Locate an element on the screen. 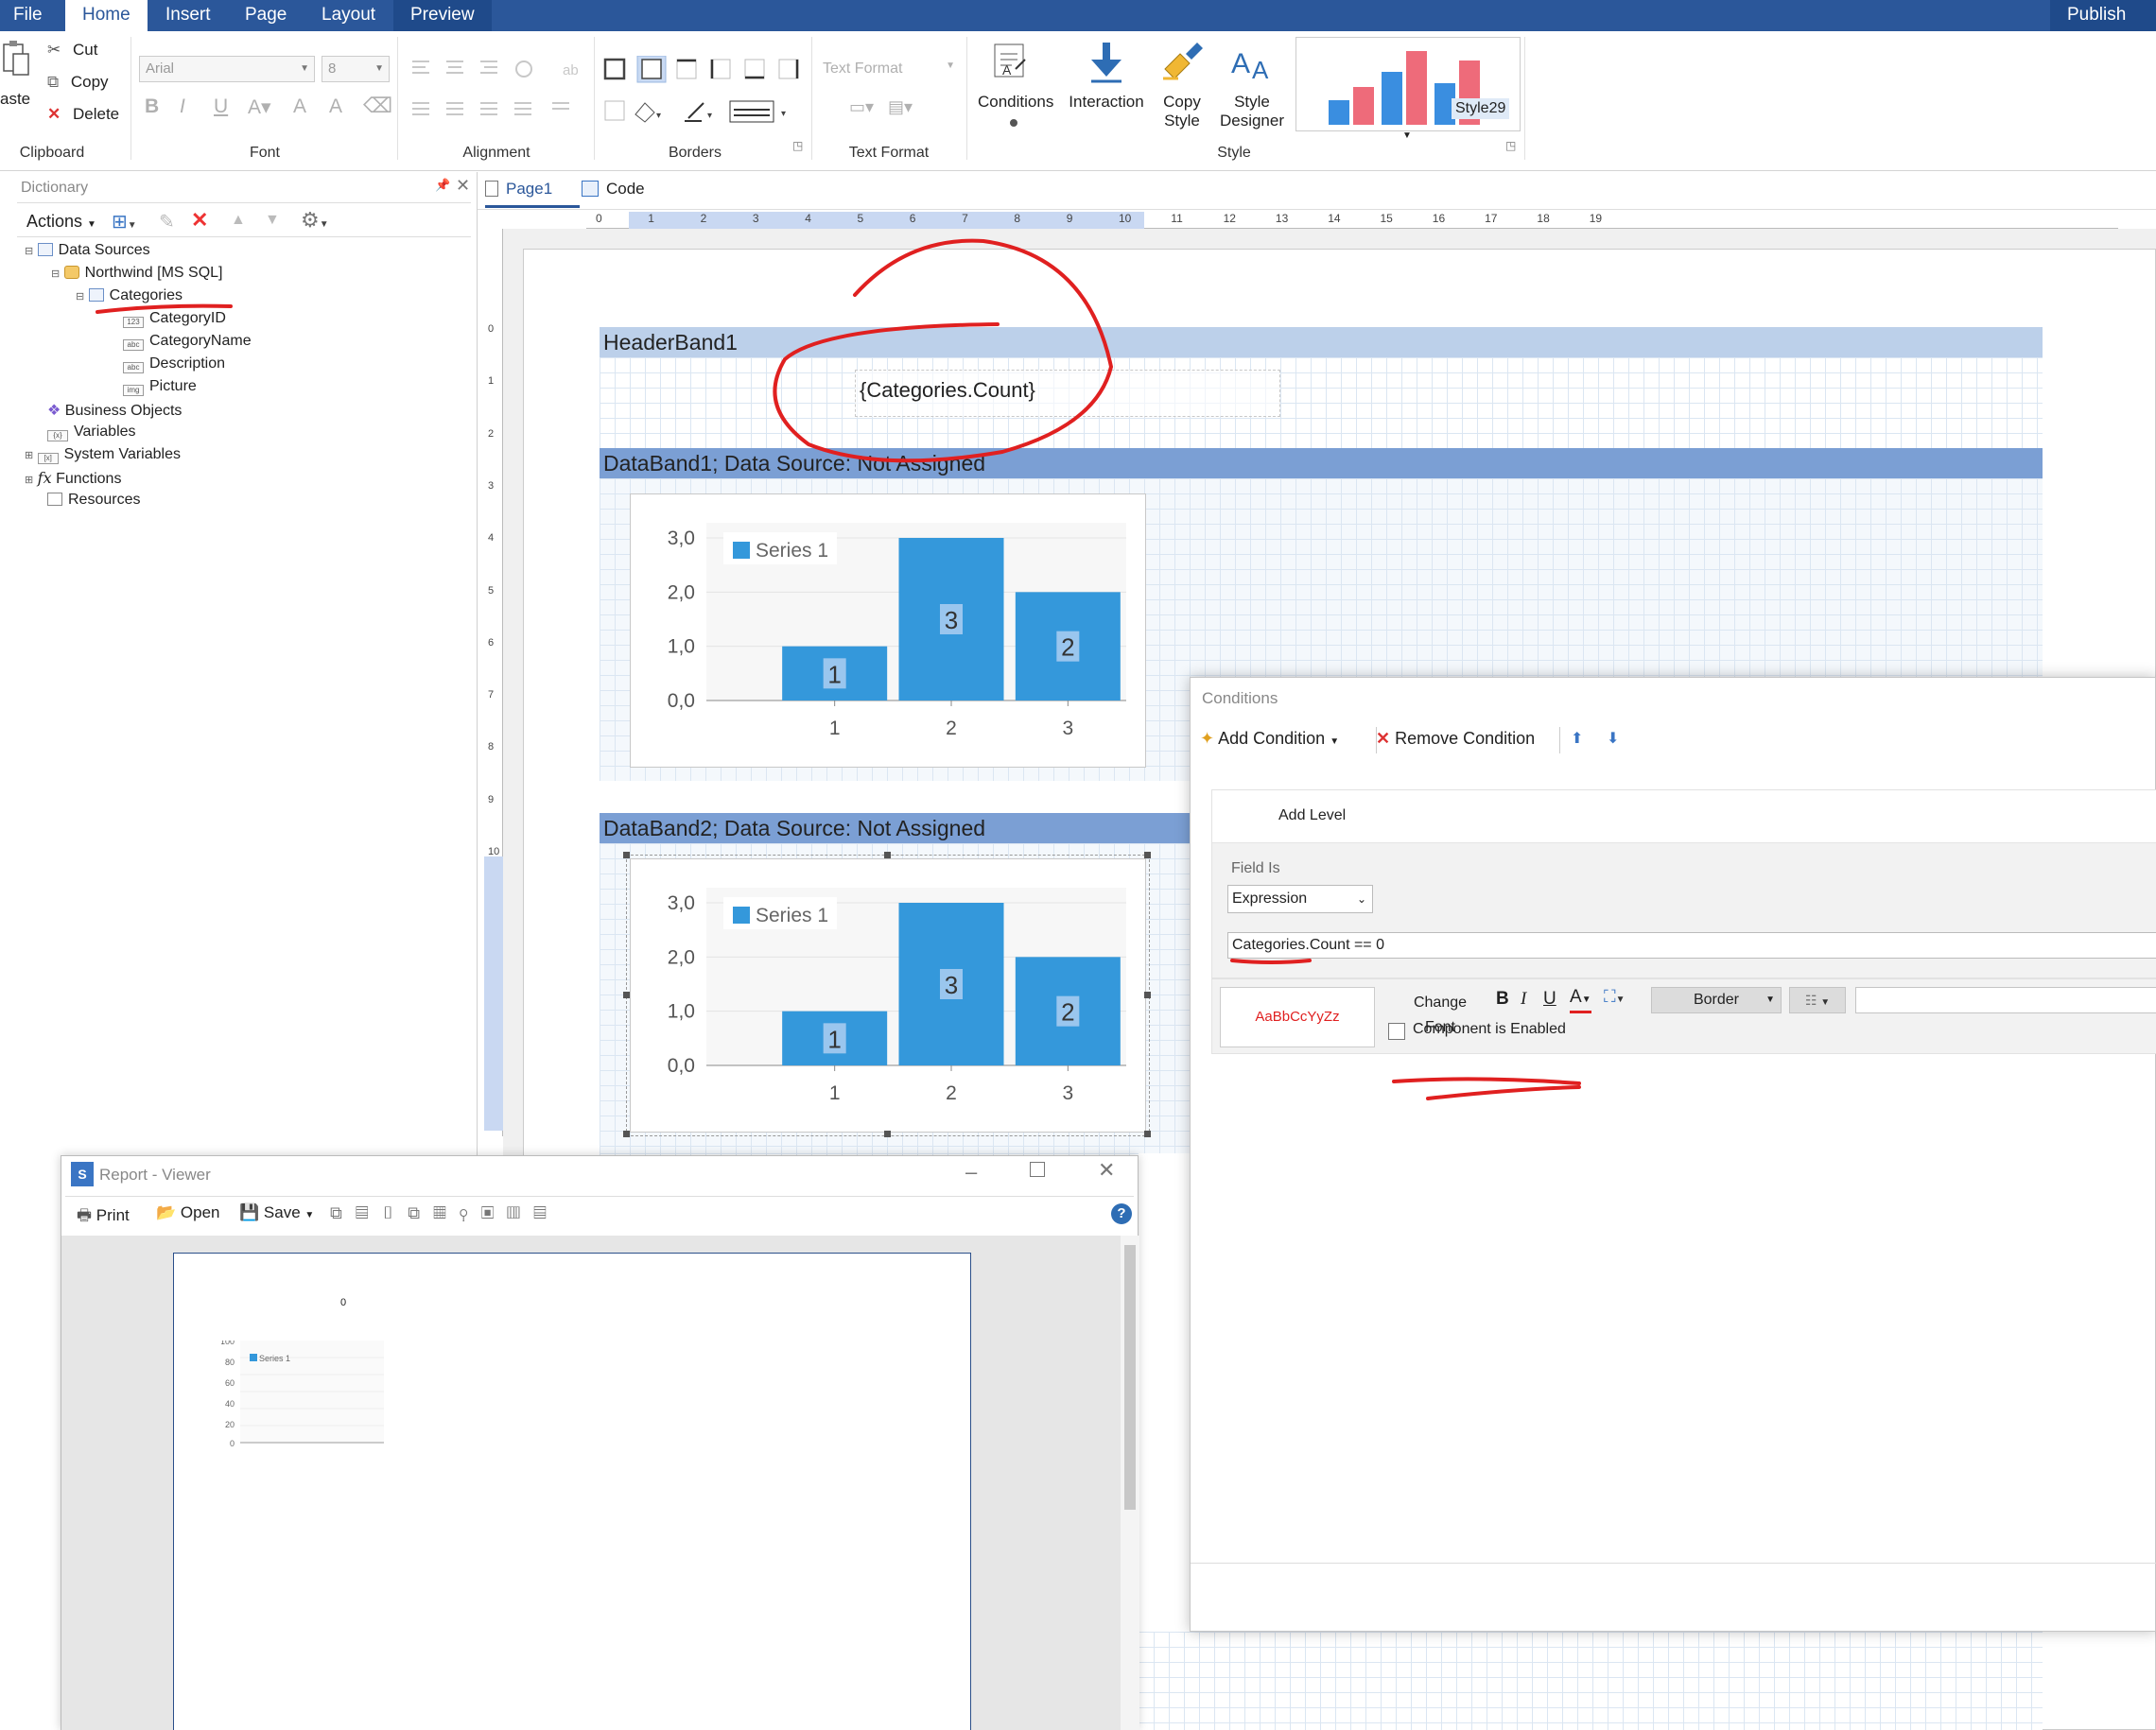  tab-page: Page is located at coordinates (266, 16).